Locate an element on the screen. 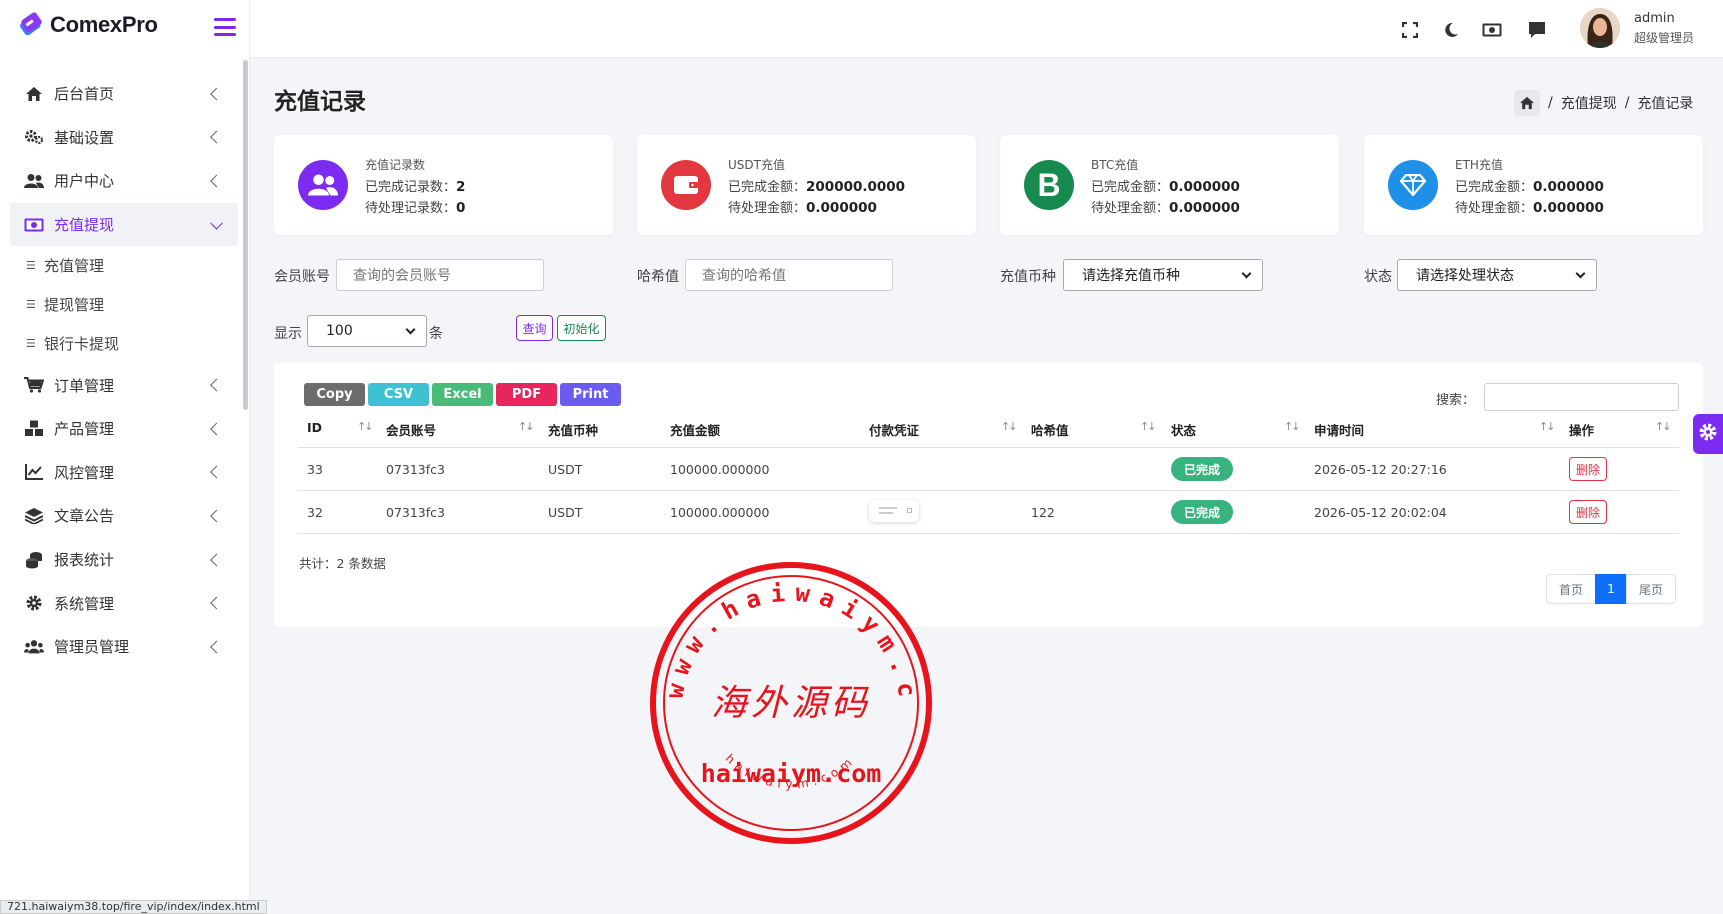 The image size is (1723, 914). sidebar-subitem-recharge: ☰ 充值管理 is located at coordinates (124, 265).